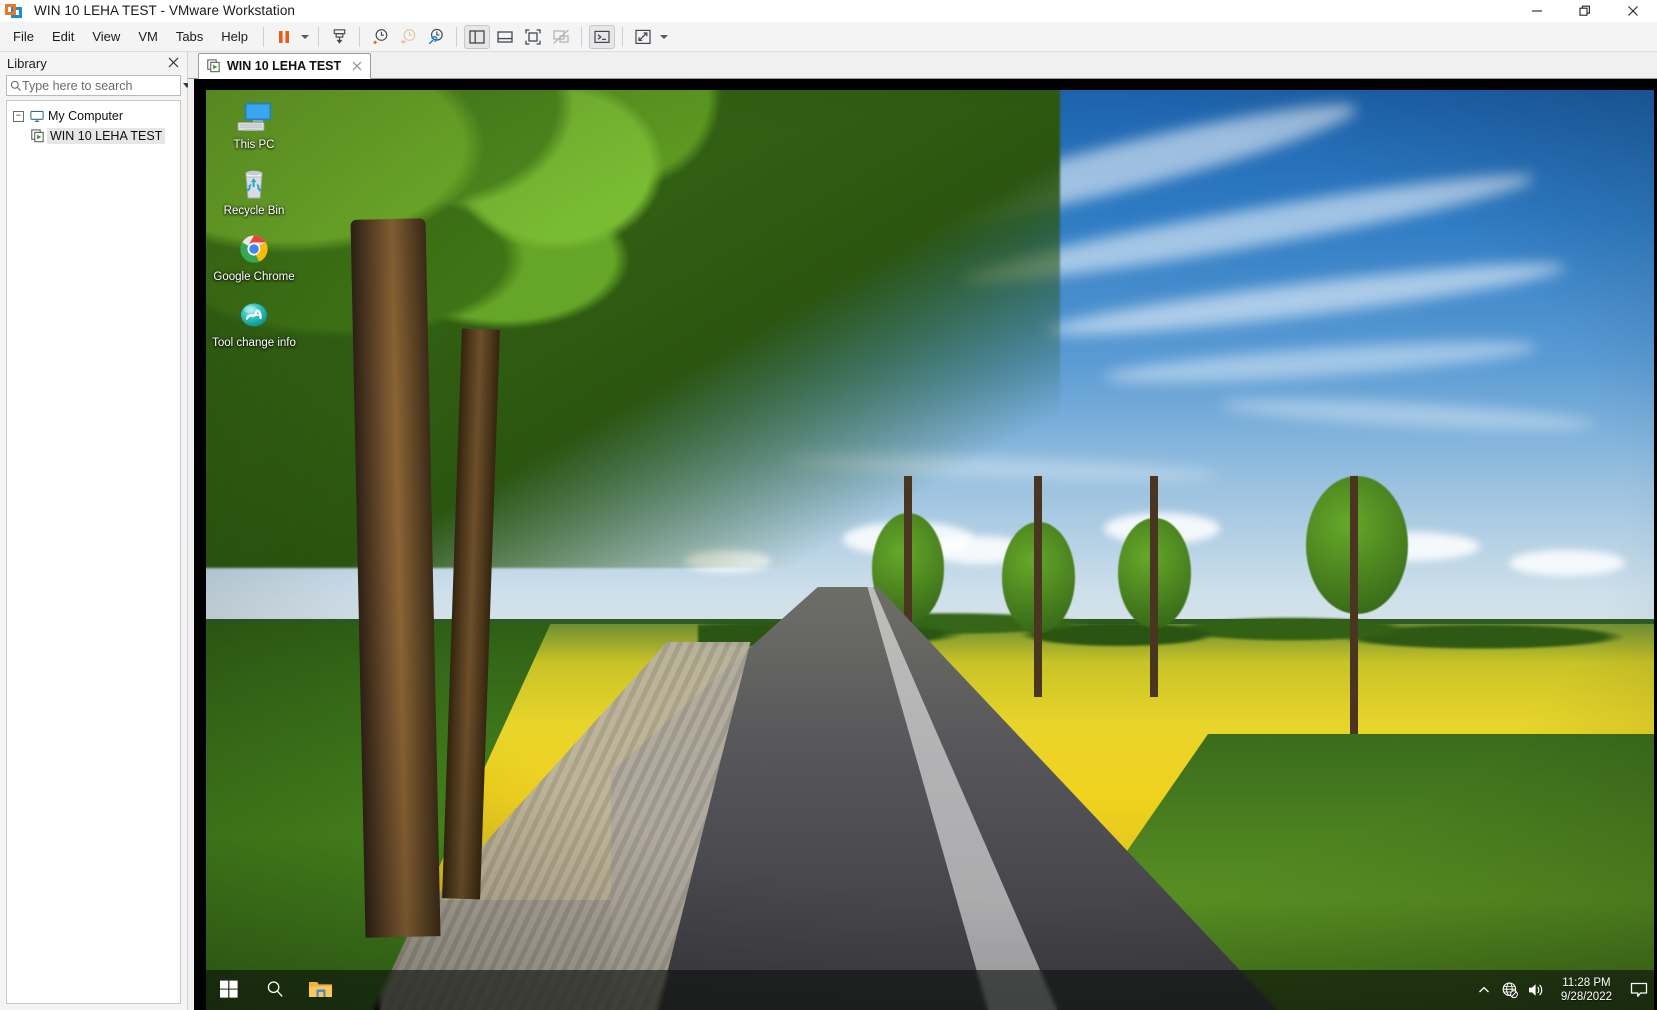 This screenshot has width=1657, height=1010. I want to click on library-tree: − My Computer WIN 10 LEHA TEST, so click(93, 552).